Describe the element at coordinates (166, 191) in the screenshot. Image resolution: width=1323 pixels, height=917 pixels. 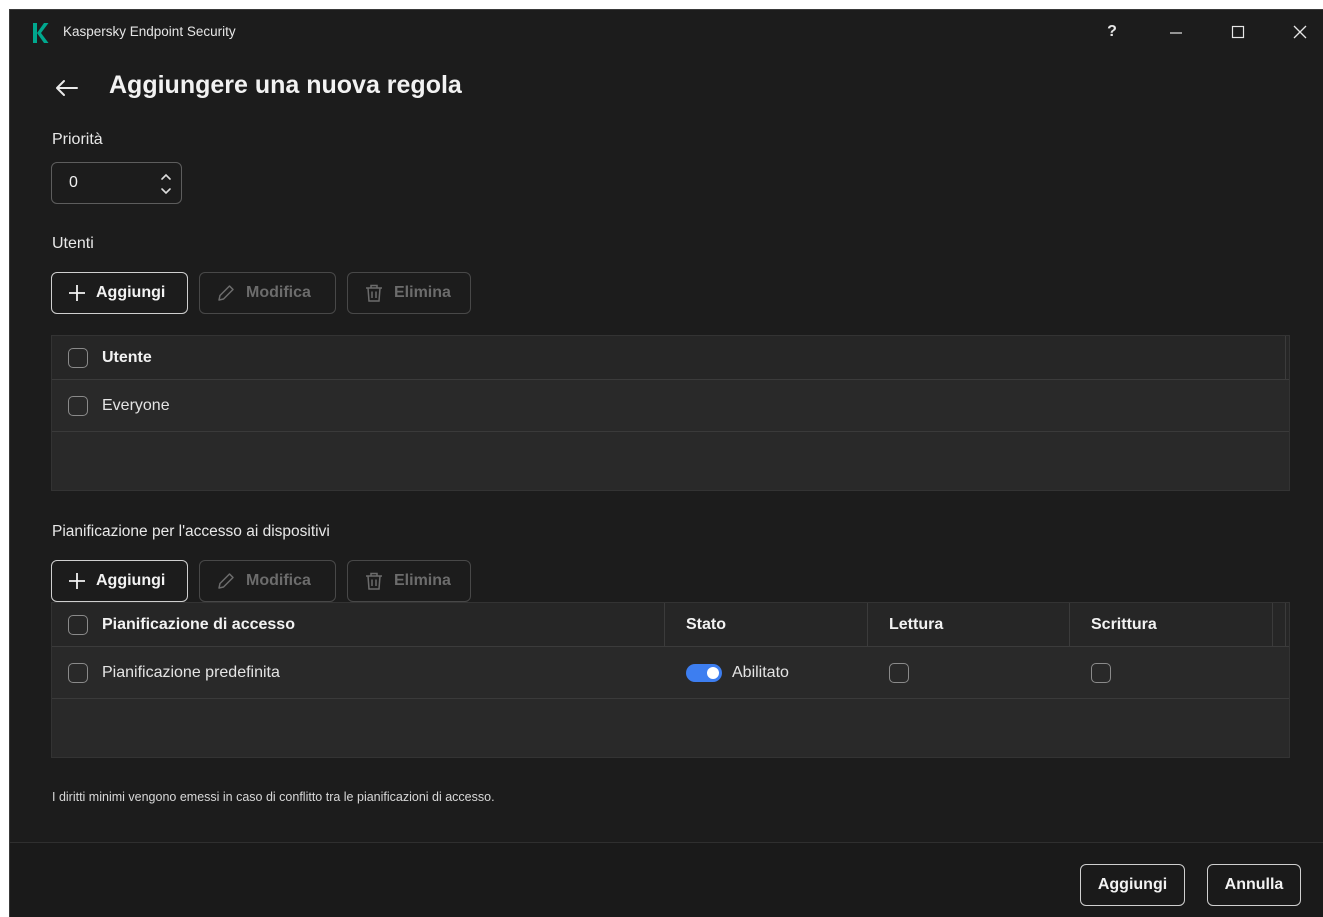
I see `chevron-down-icon` at that location.